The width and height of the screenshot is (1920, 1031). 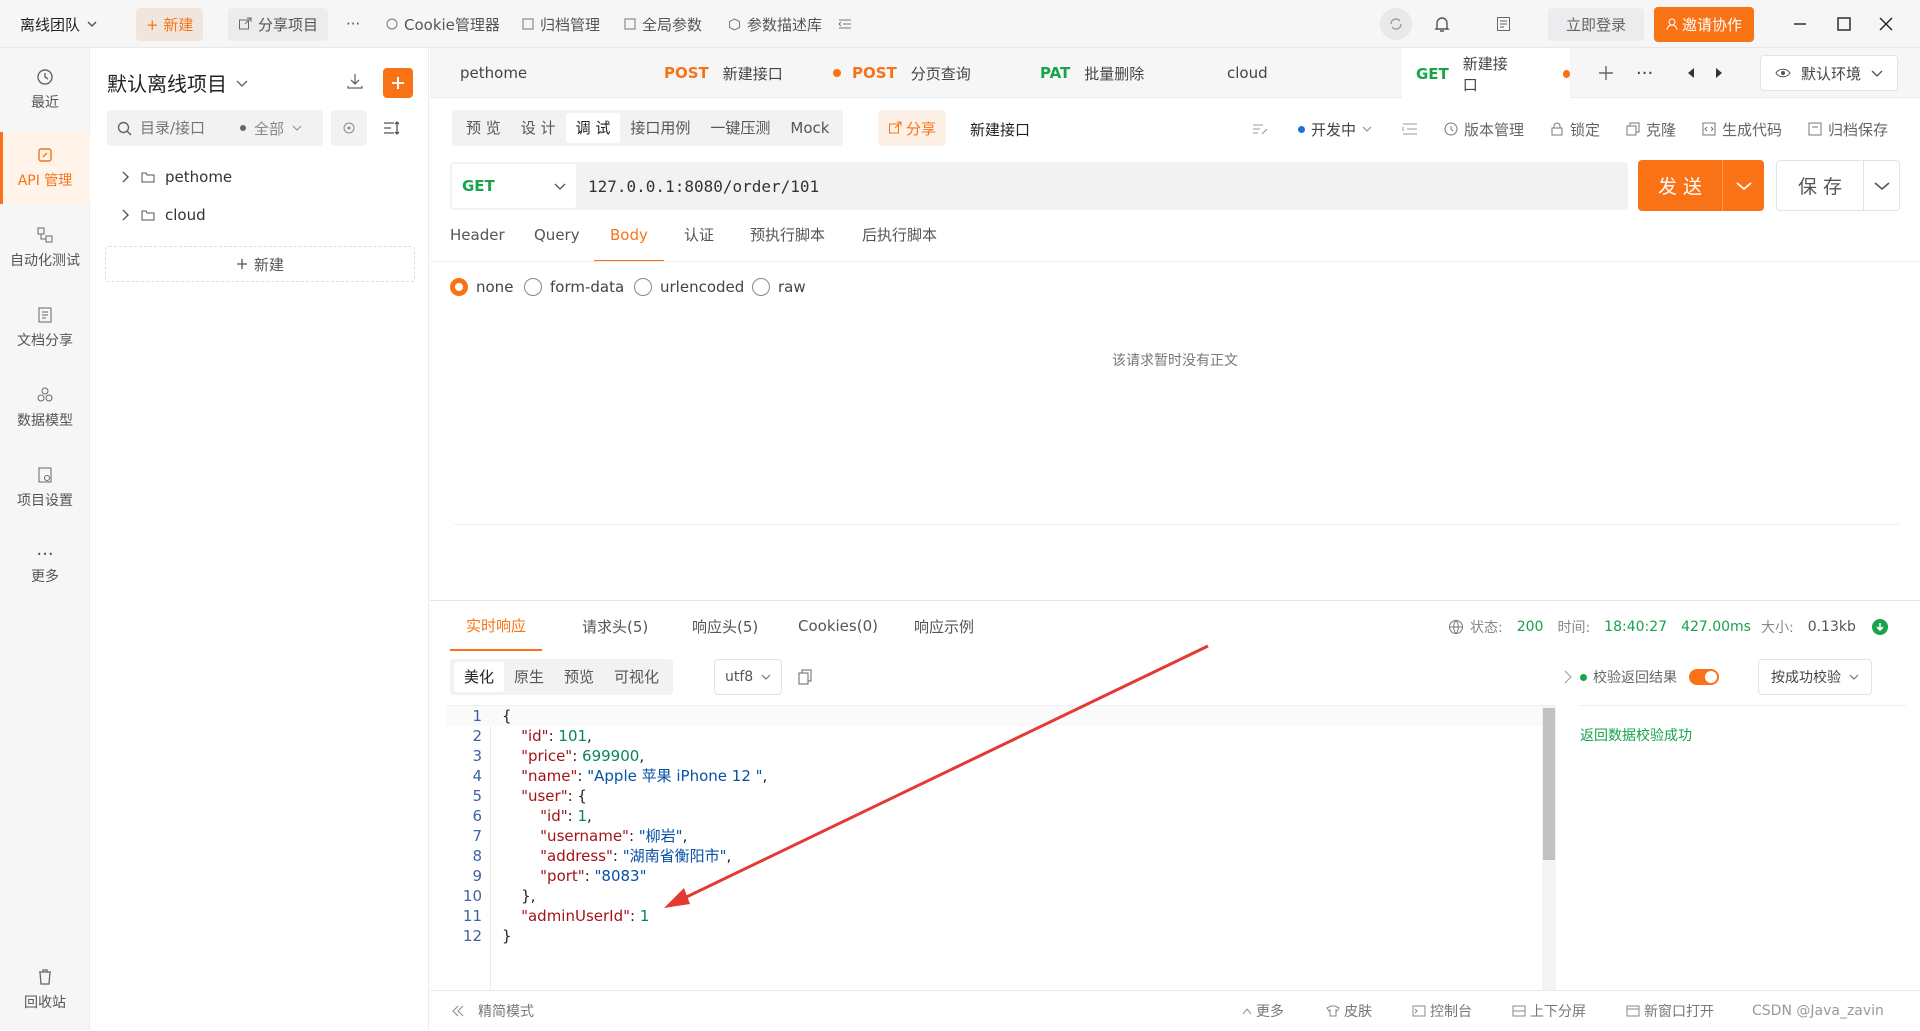 I want to click on more-button: 更多, so click(x=1263, y=1011).